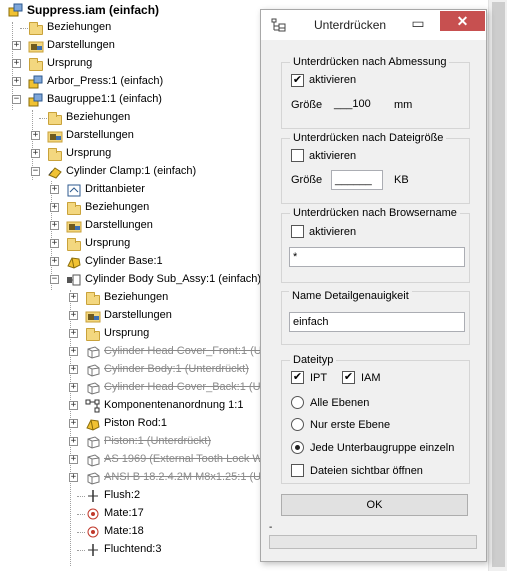  I want to click on group-title: Unterdrücken nach Browsername, so click(375, 213).